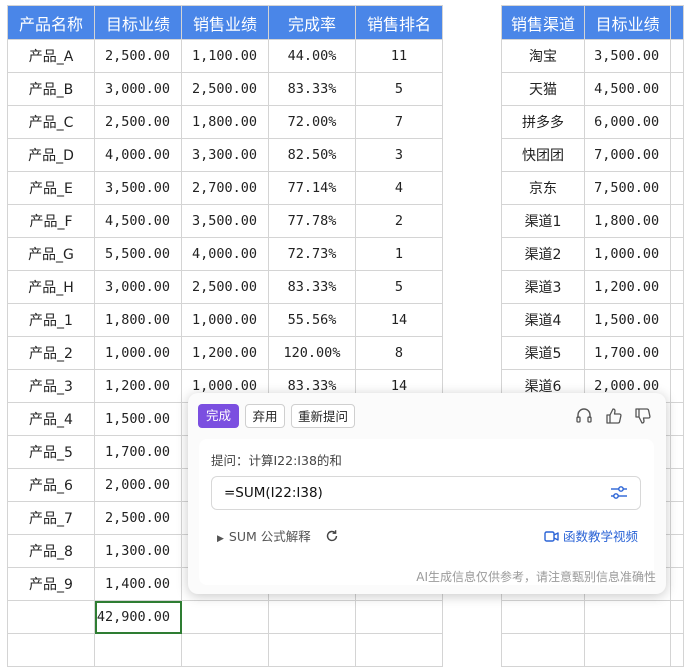  What do you see at coordinates (278, 536) in the screenshot?
I see `formula-explain-toggle: ▶ SUM 公式解释` at bounding box center [278, 536].